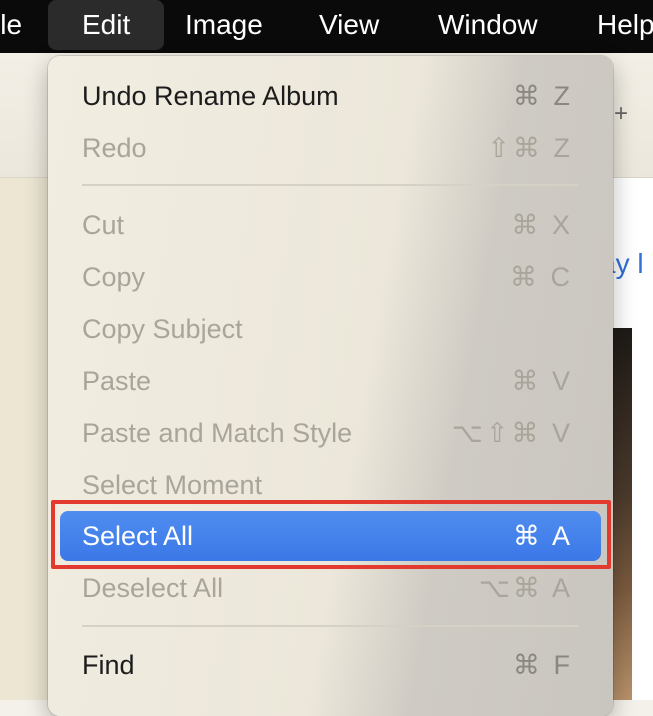 The width and height of the screenshot is (653, 716). I want to click on menu-help: Help, so click(625, 26).